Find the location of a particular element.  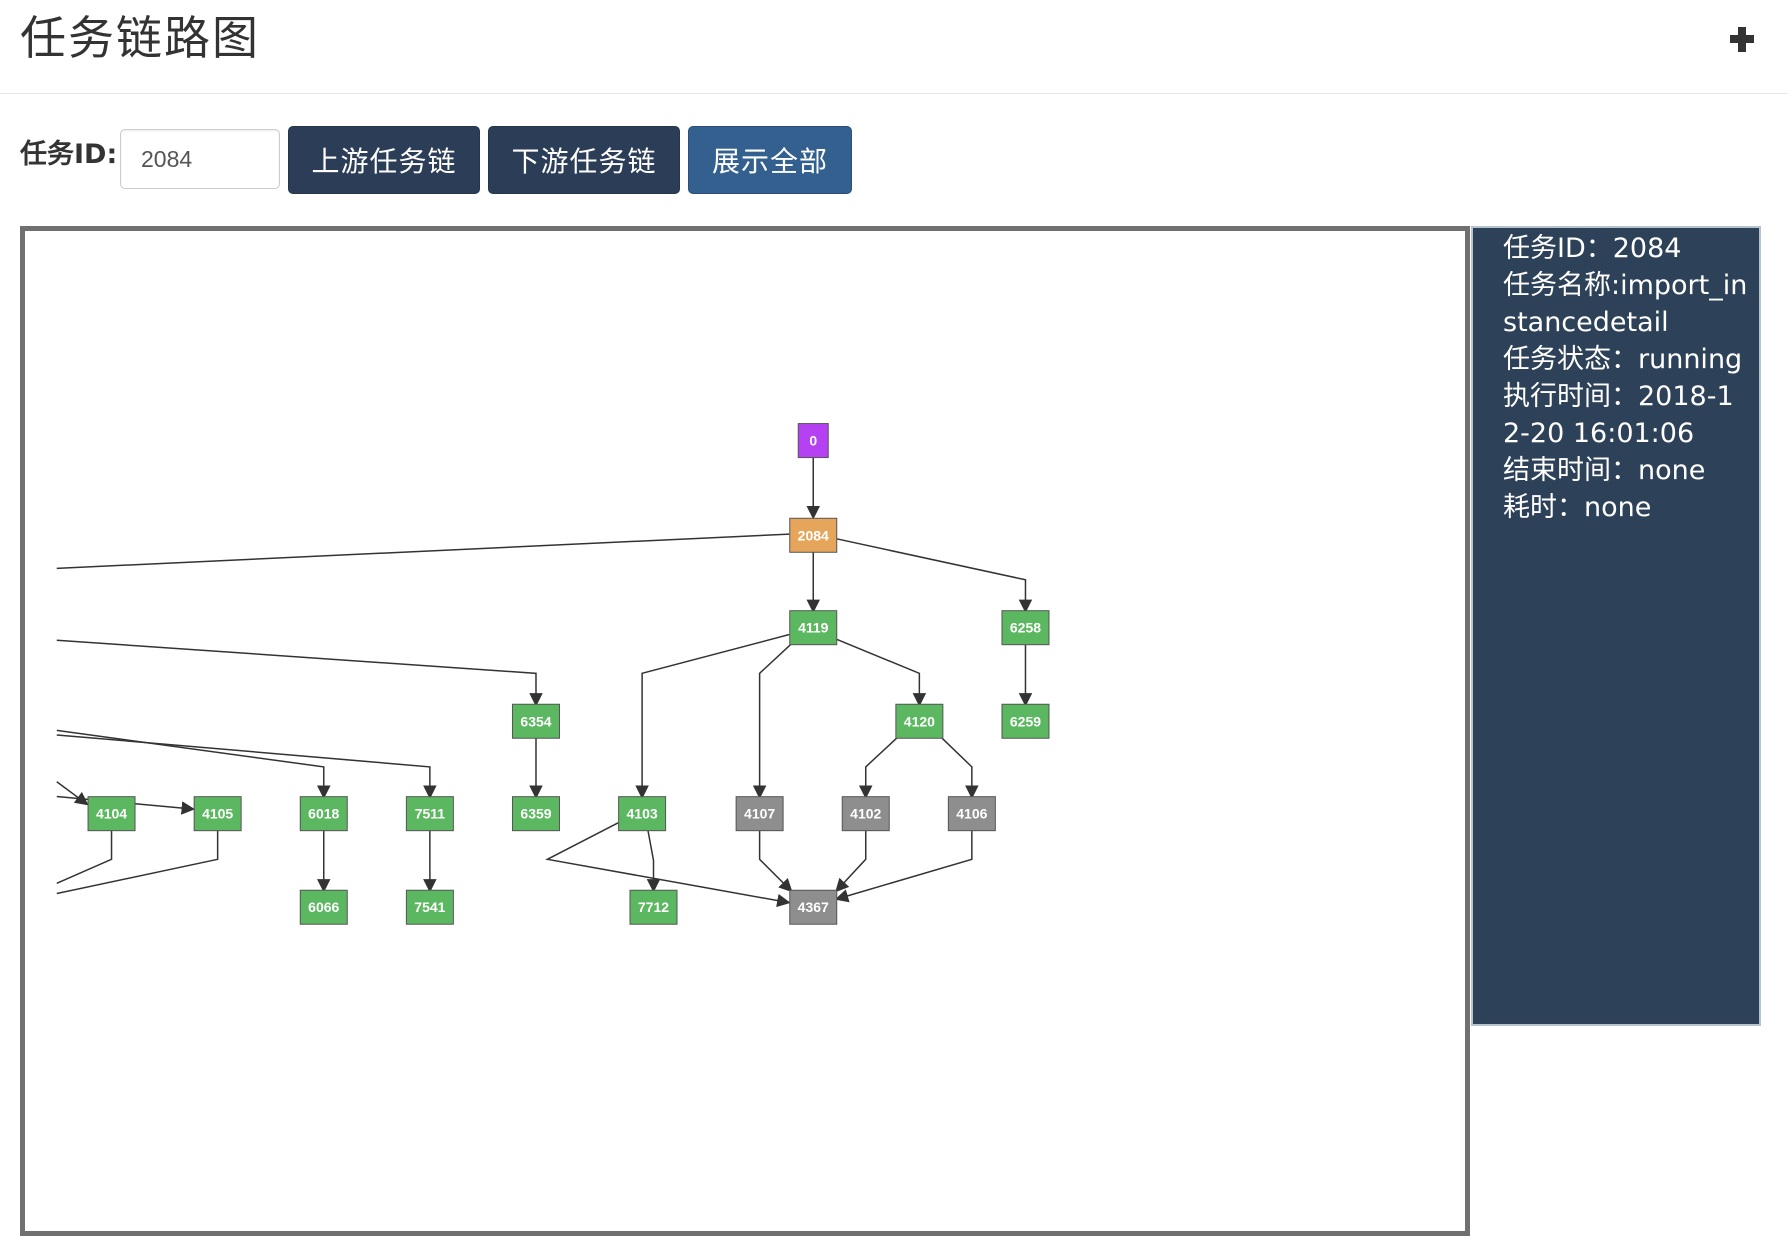

task-node-label: 4102 is located at coordinates (865, 814).